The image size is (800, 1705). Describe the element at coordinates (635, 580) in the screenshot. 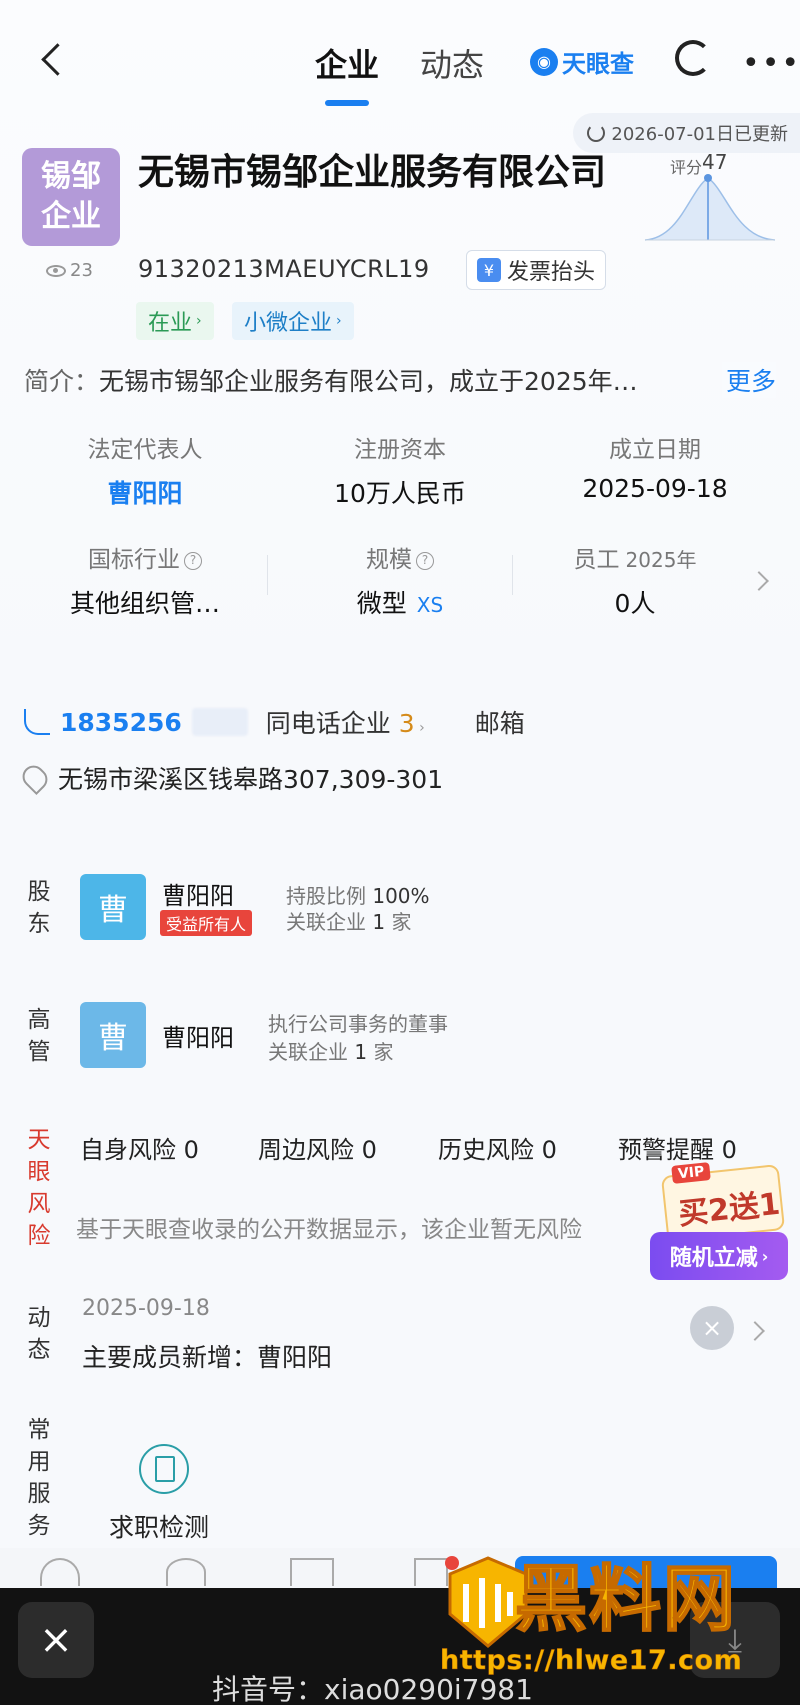

I see `staff: 员工 2025年 0人` at that location.